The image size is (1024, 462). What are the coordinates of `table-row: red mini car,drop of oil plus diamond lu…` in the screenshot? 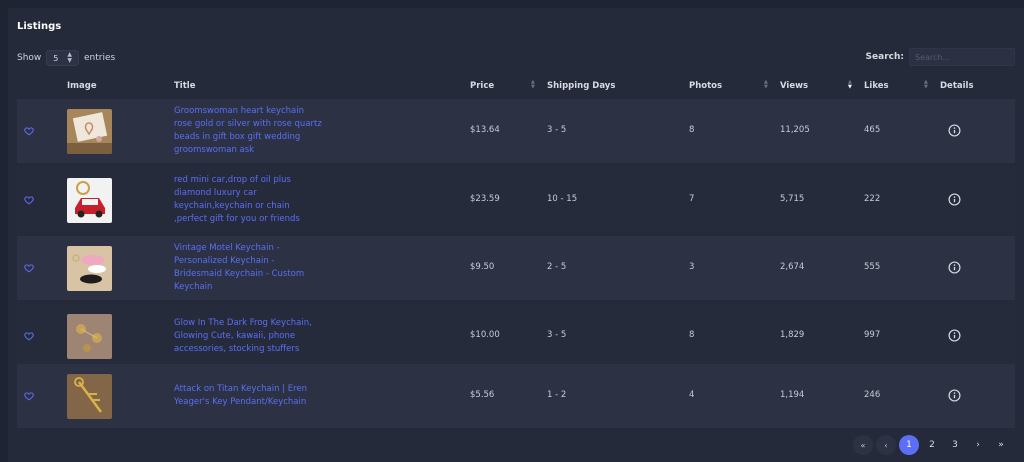 It's located at (516, 200).